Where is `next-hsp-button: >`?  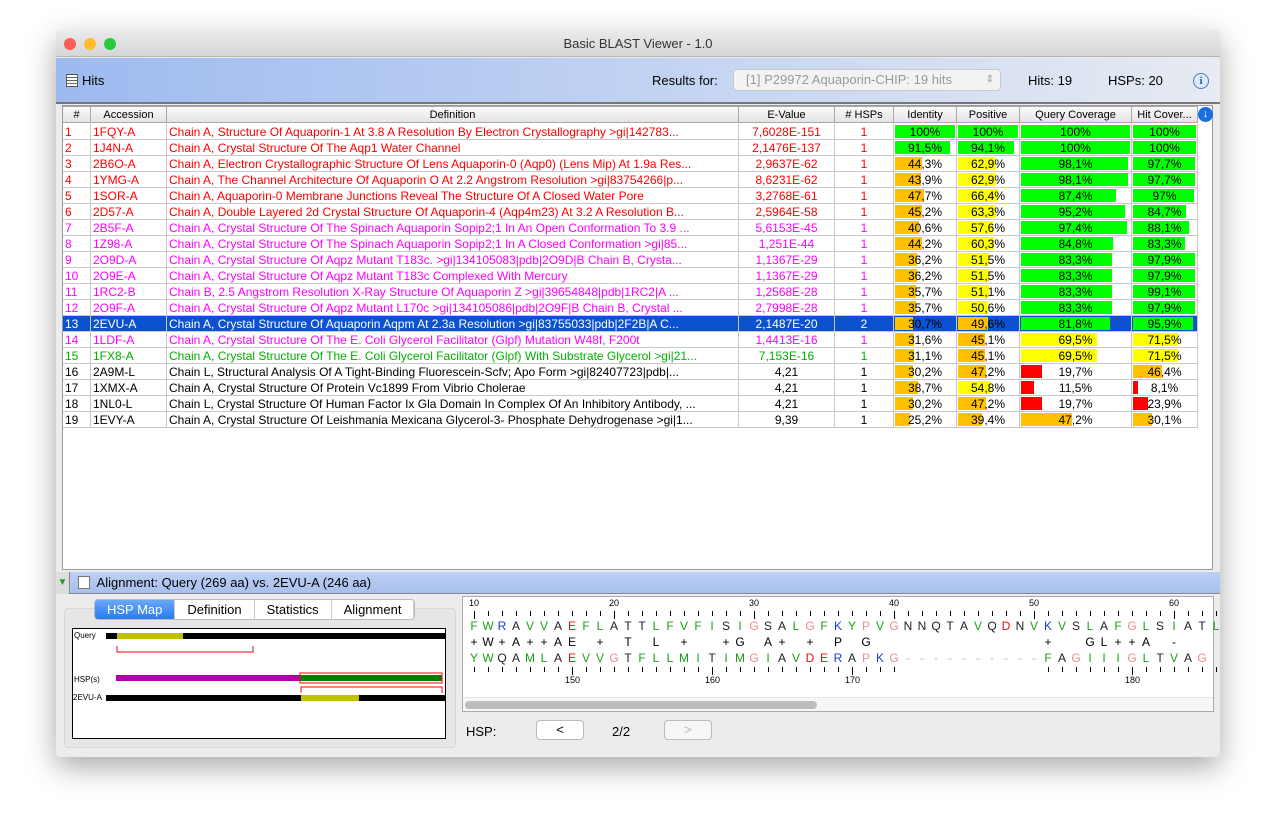 next-hsp-button: > is located at coordinates (688, 730).